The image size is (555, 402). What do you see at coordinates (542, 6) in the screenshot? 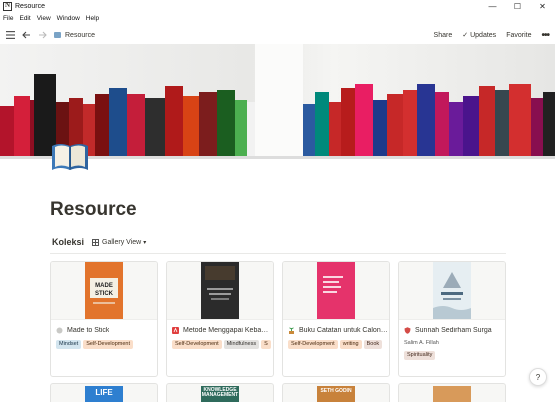
I see `close-button: ✕` at bounding box center [542, 6].